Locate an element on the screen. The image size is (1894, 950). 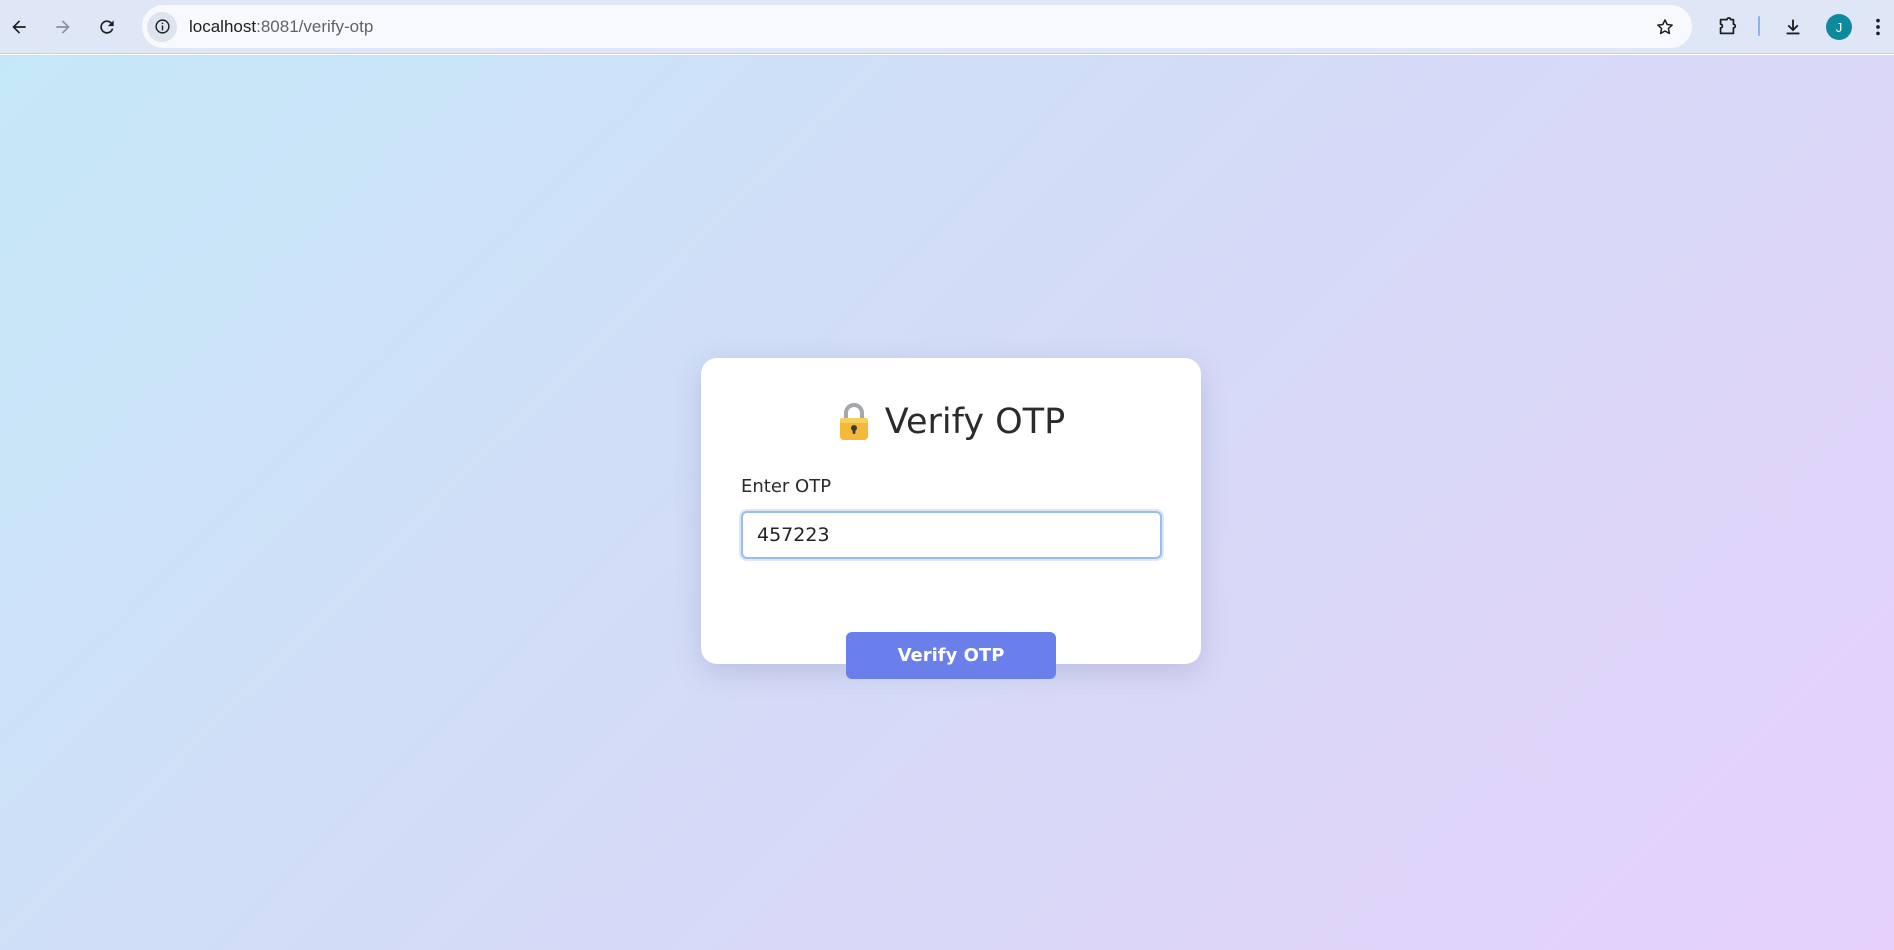
browser-toolbar: localhost:8081/verify-otp J is located at coordinates (947, 27).